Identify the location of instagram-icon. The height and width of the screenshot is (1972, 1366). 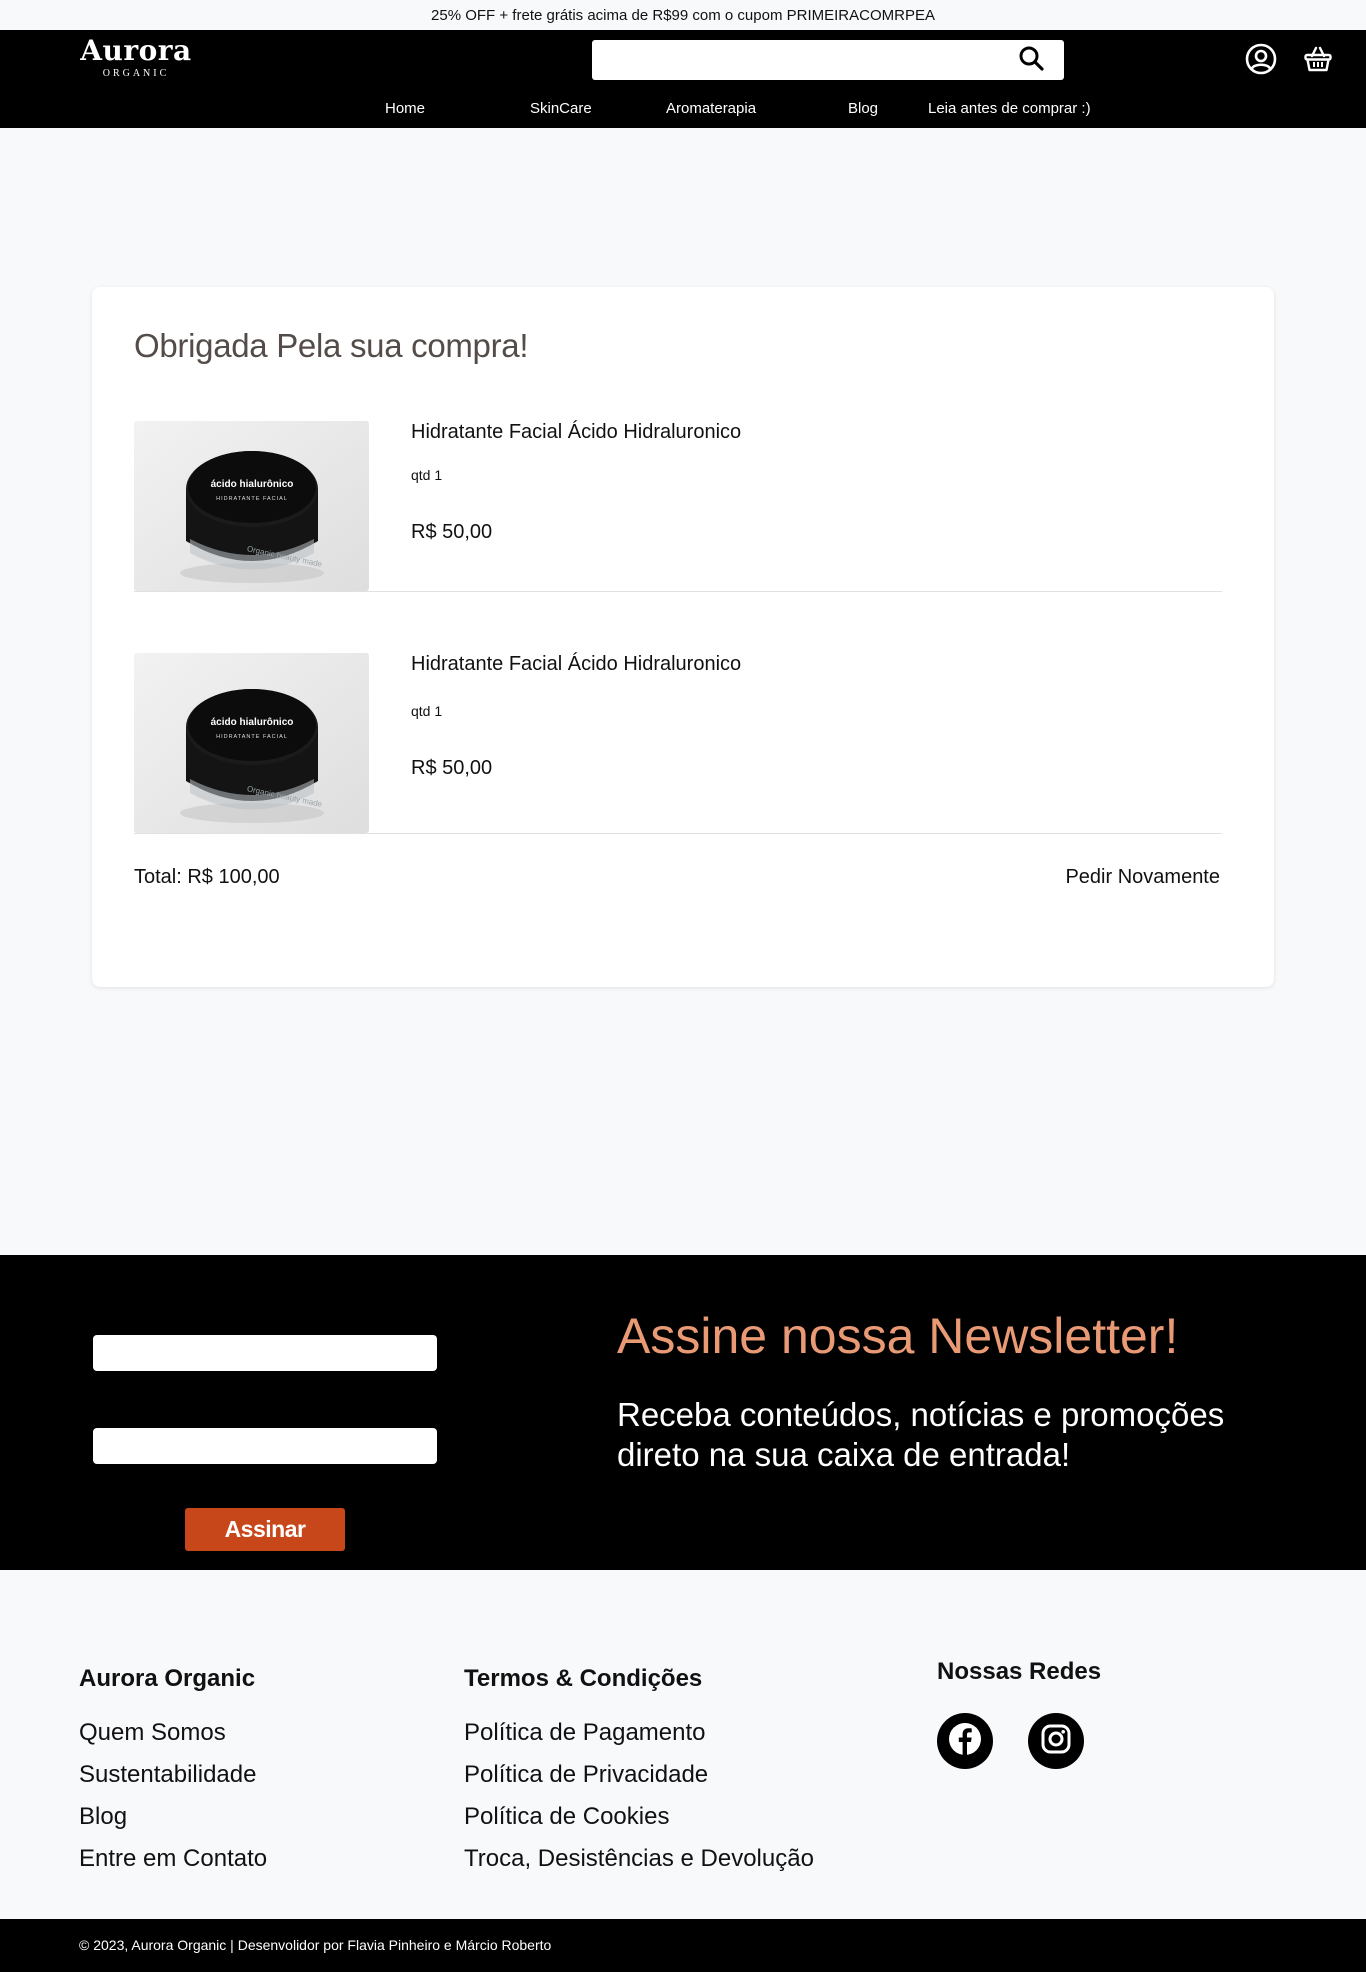
(1056, 1741).